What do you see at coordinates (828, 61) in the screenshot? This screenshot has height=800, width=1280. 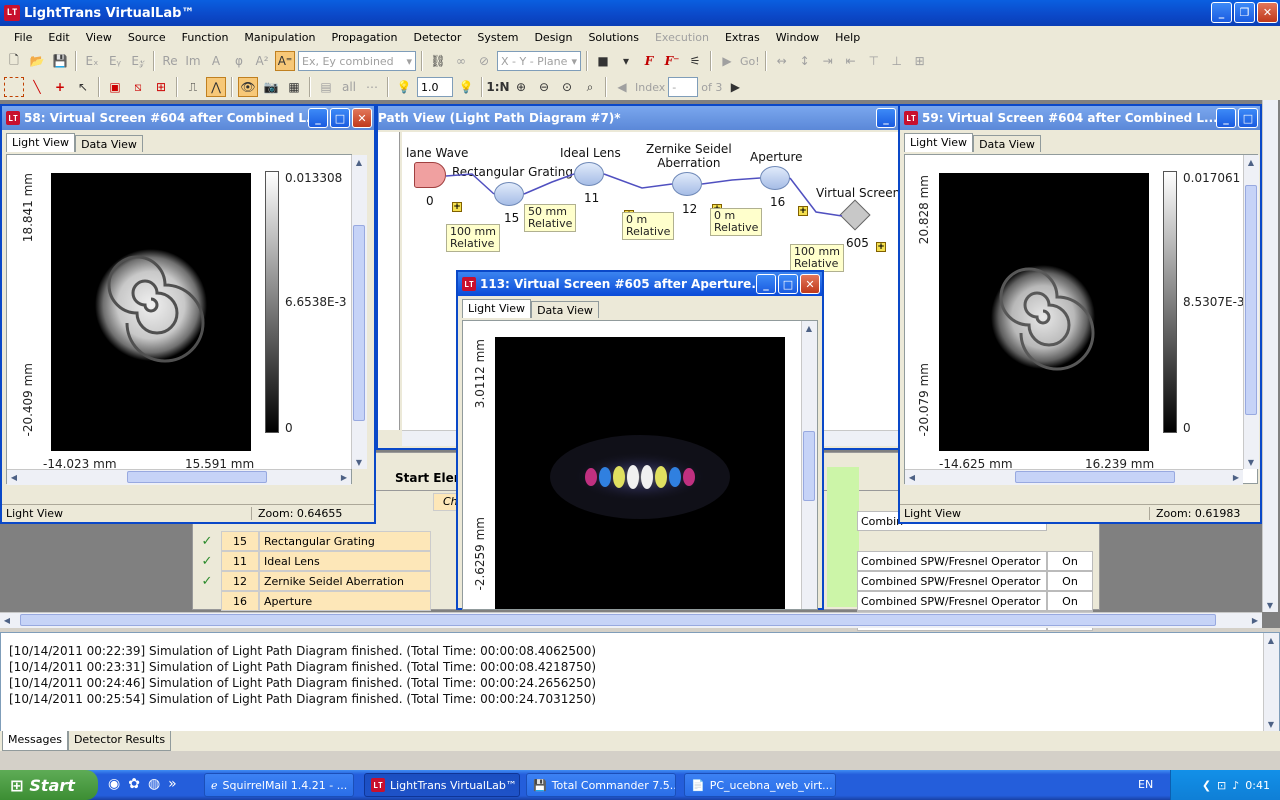 I see `path-tool-3-icon: ⇥` at bounding box center [828, 61].